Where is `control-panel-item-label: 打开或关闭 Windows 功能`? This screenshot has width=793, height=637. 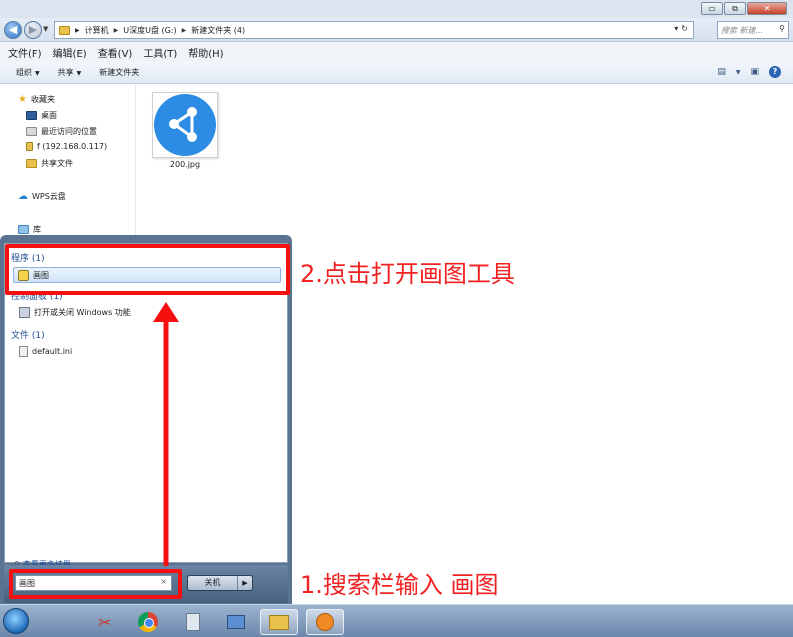
control-panel-item-label: 打开或关闭 Windows 功能 is located at coordinates (82, 312).